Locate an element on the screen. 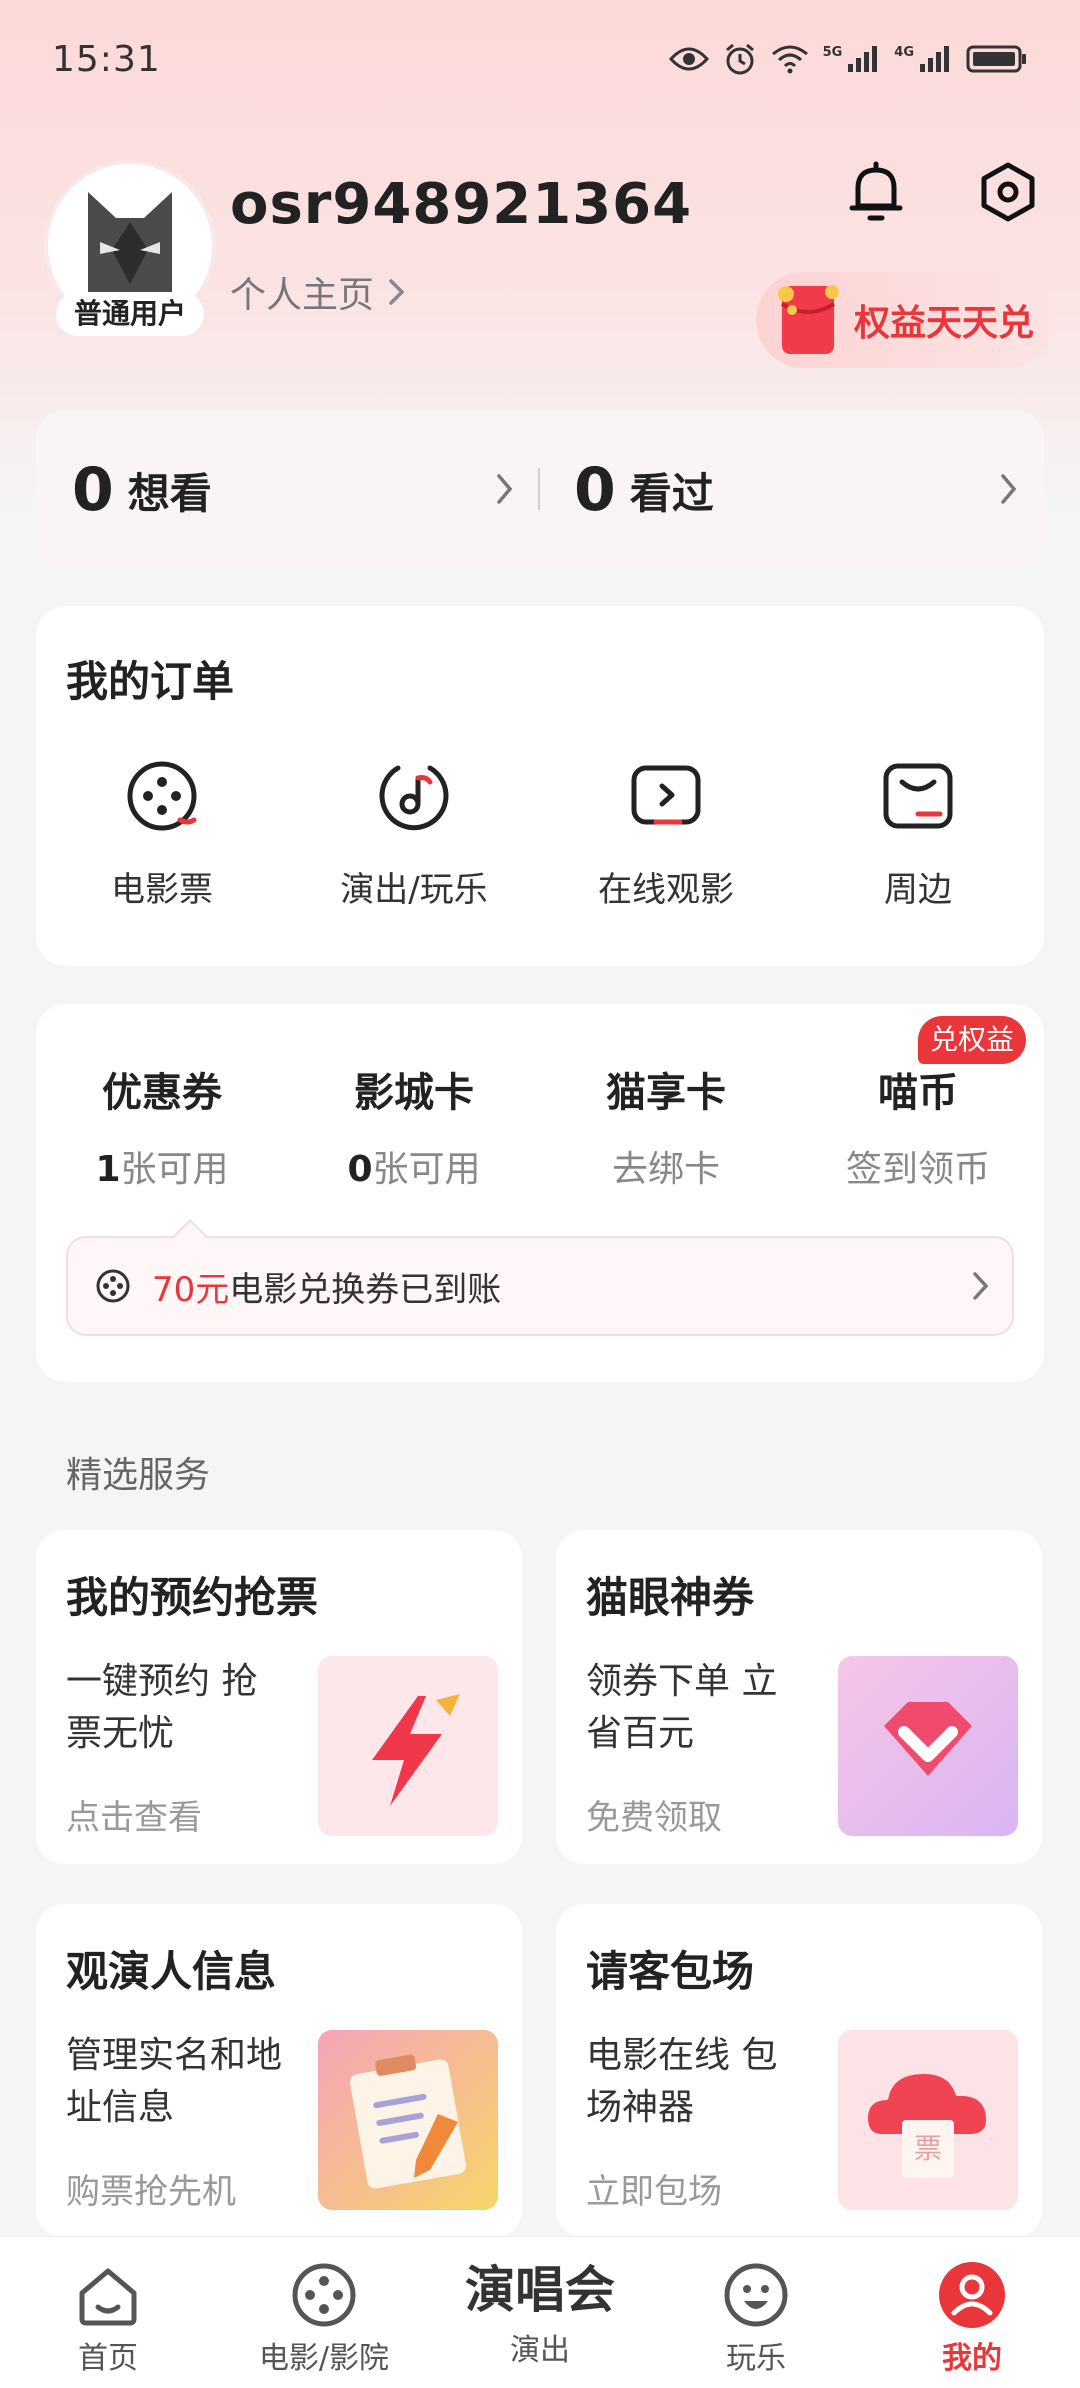  tab-label: 演出 is located at coordinates (540, 2350).